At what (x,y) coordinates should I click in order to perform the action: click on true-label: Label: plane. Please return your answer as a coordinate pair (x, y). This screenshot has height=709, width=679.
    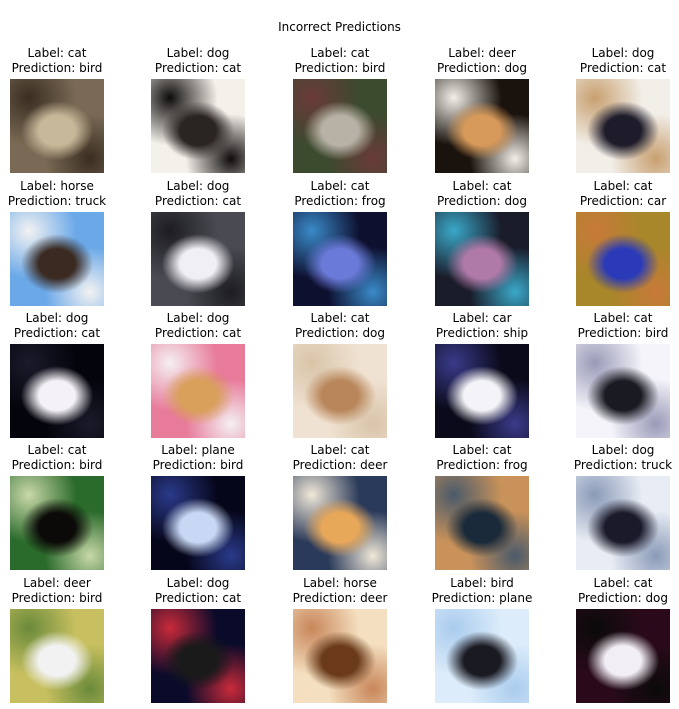
    Looking at the image, I should click on (198, 450).